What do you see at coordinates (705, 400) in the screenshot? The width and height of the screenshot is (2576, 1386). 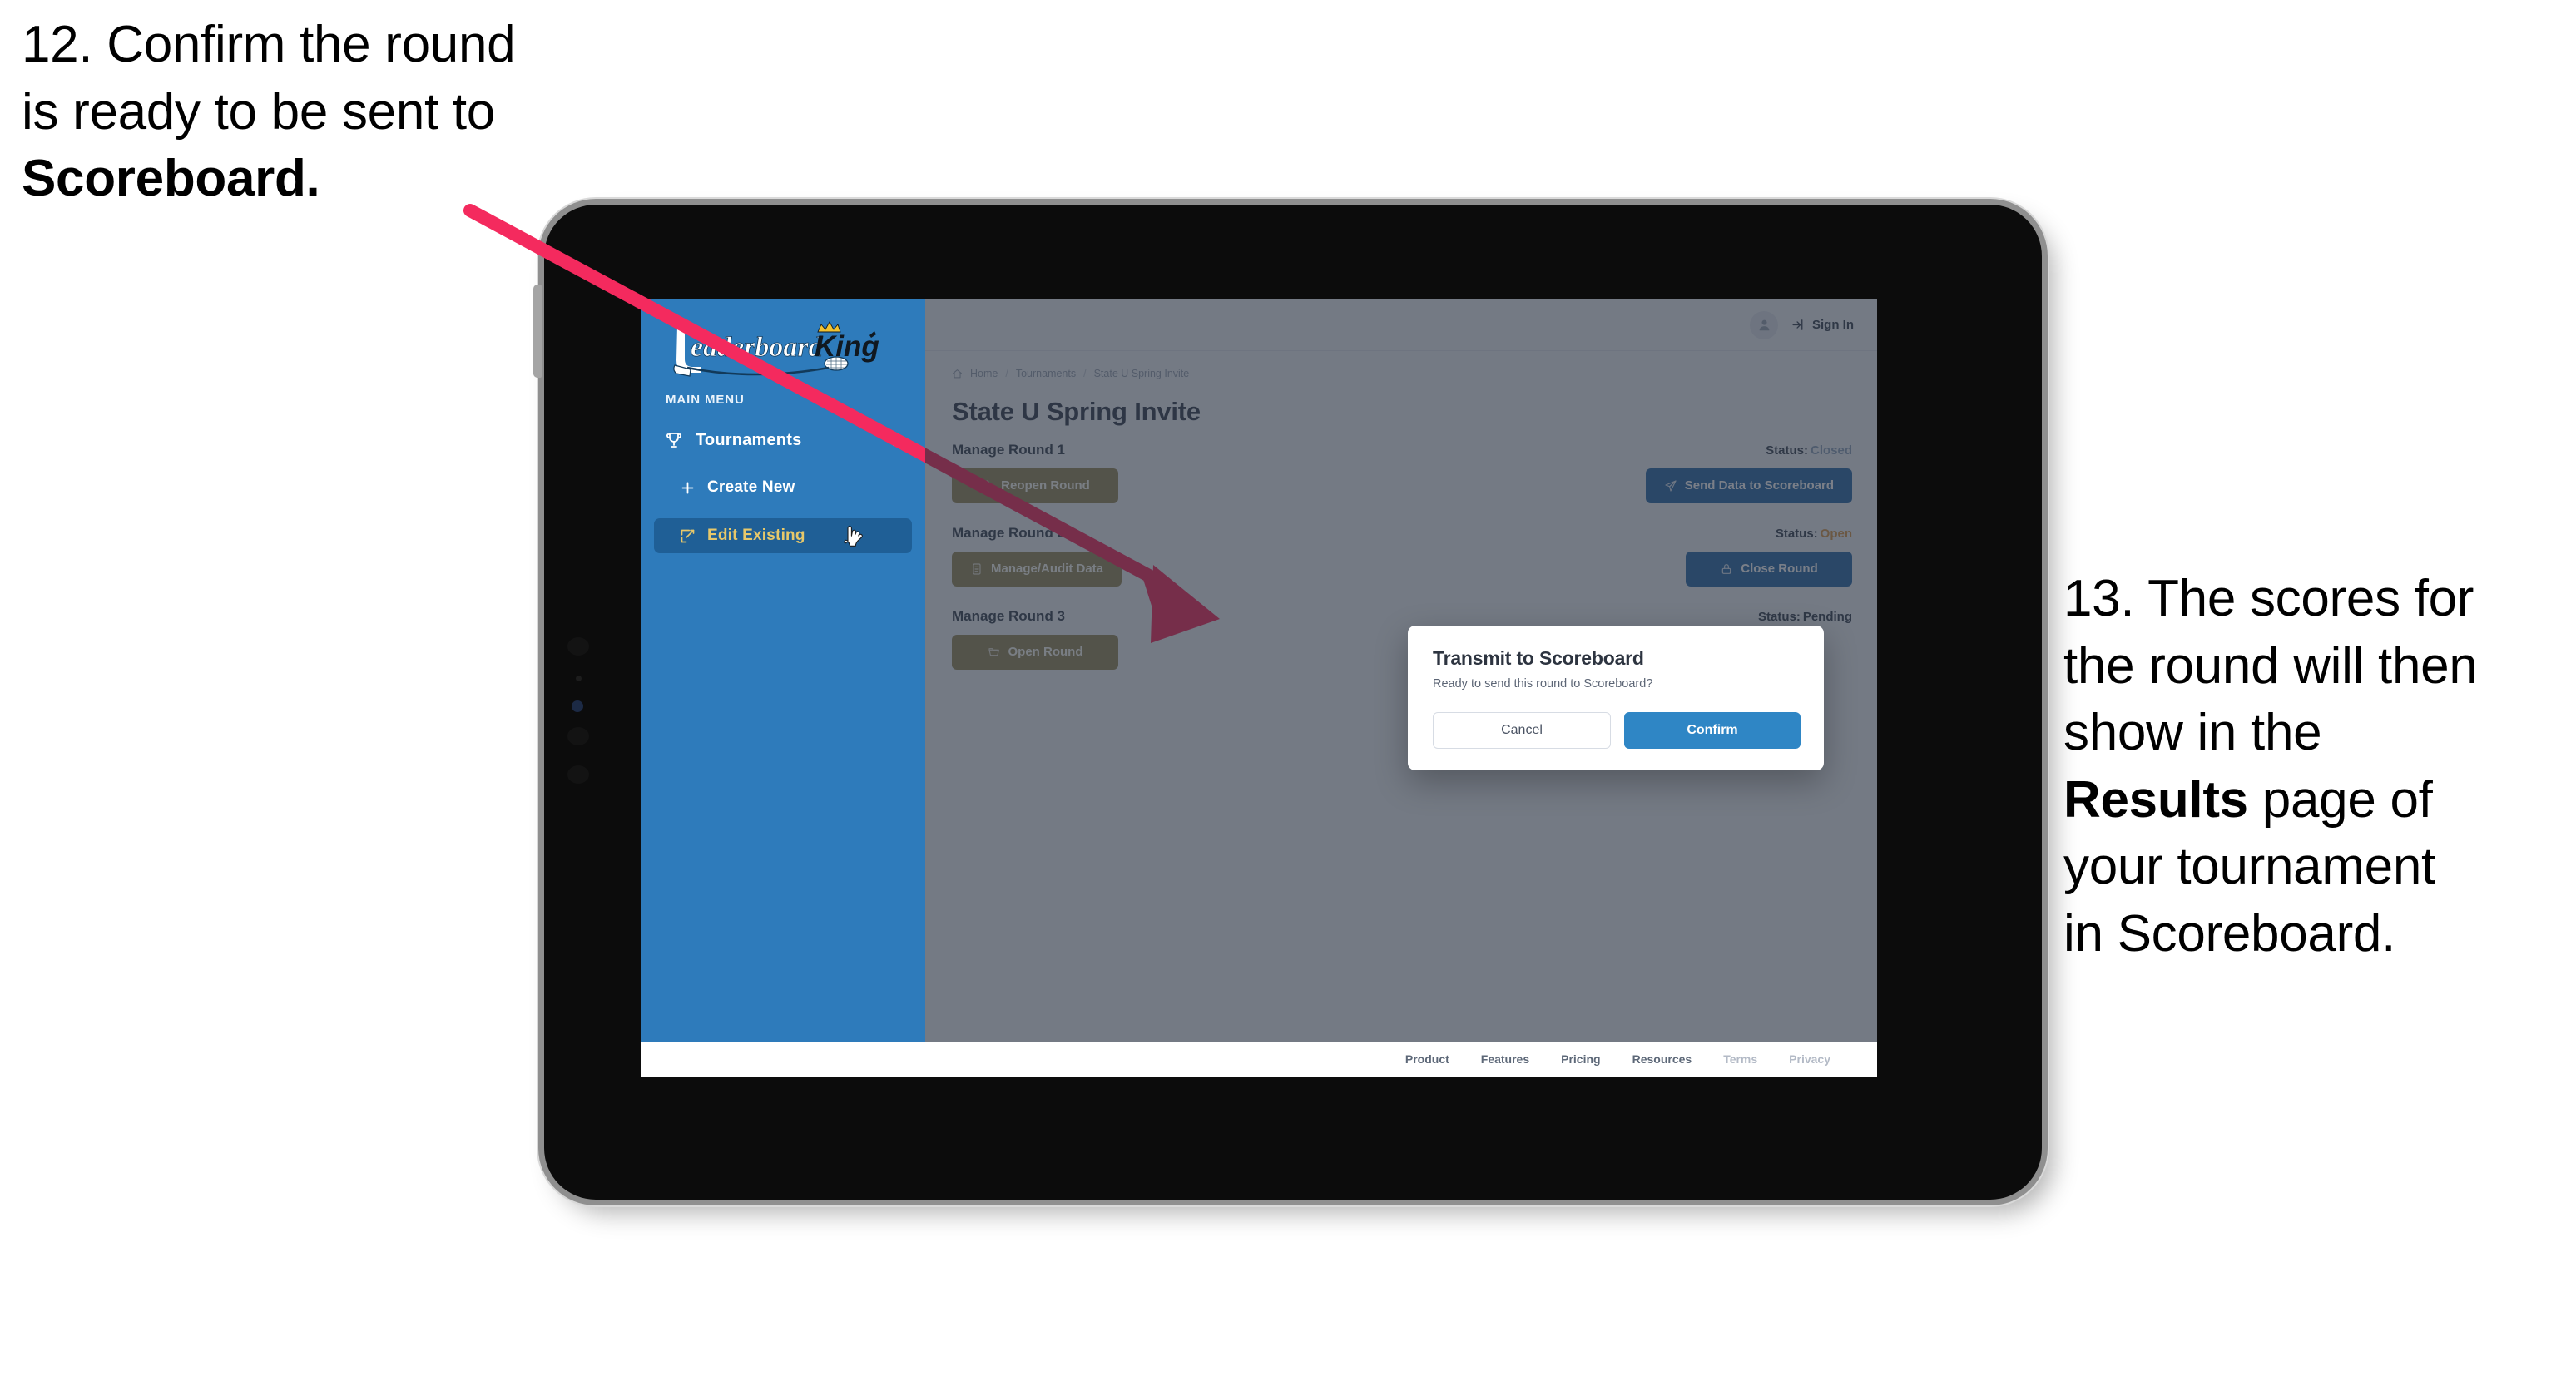 I see `sidebar-section-label: MAIN MENU` at bounding box center [705, 400].